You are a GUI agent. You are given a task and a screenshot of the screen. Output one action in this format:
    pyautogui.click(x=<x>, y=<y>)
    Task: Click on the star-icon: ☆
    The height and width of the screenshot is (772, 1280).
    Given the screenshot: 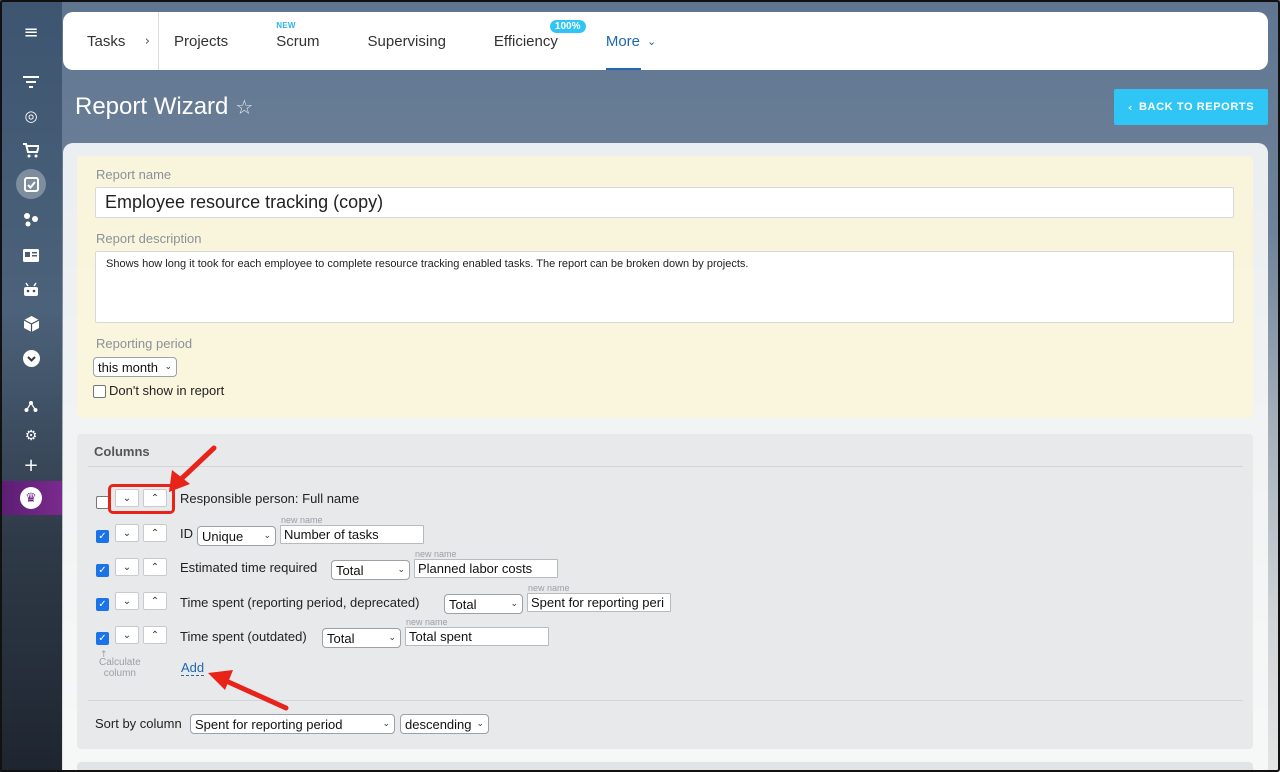 What is the action you would take?
    pyautogui.click(x=244, y=107)
    